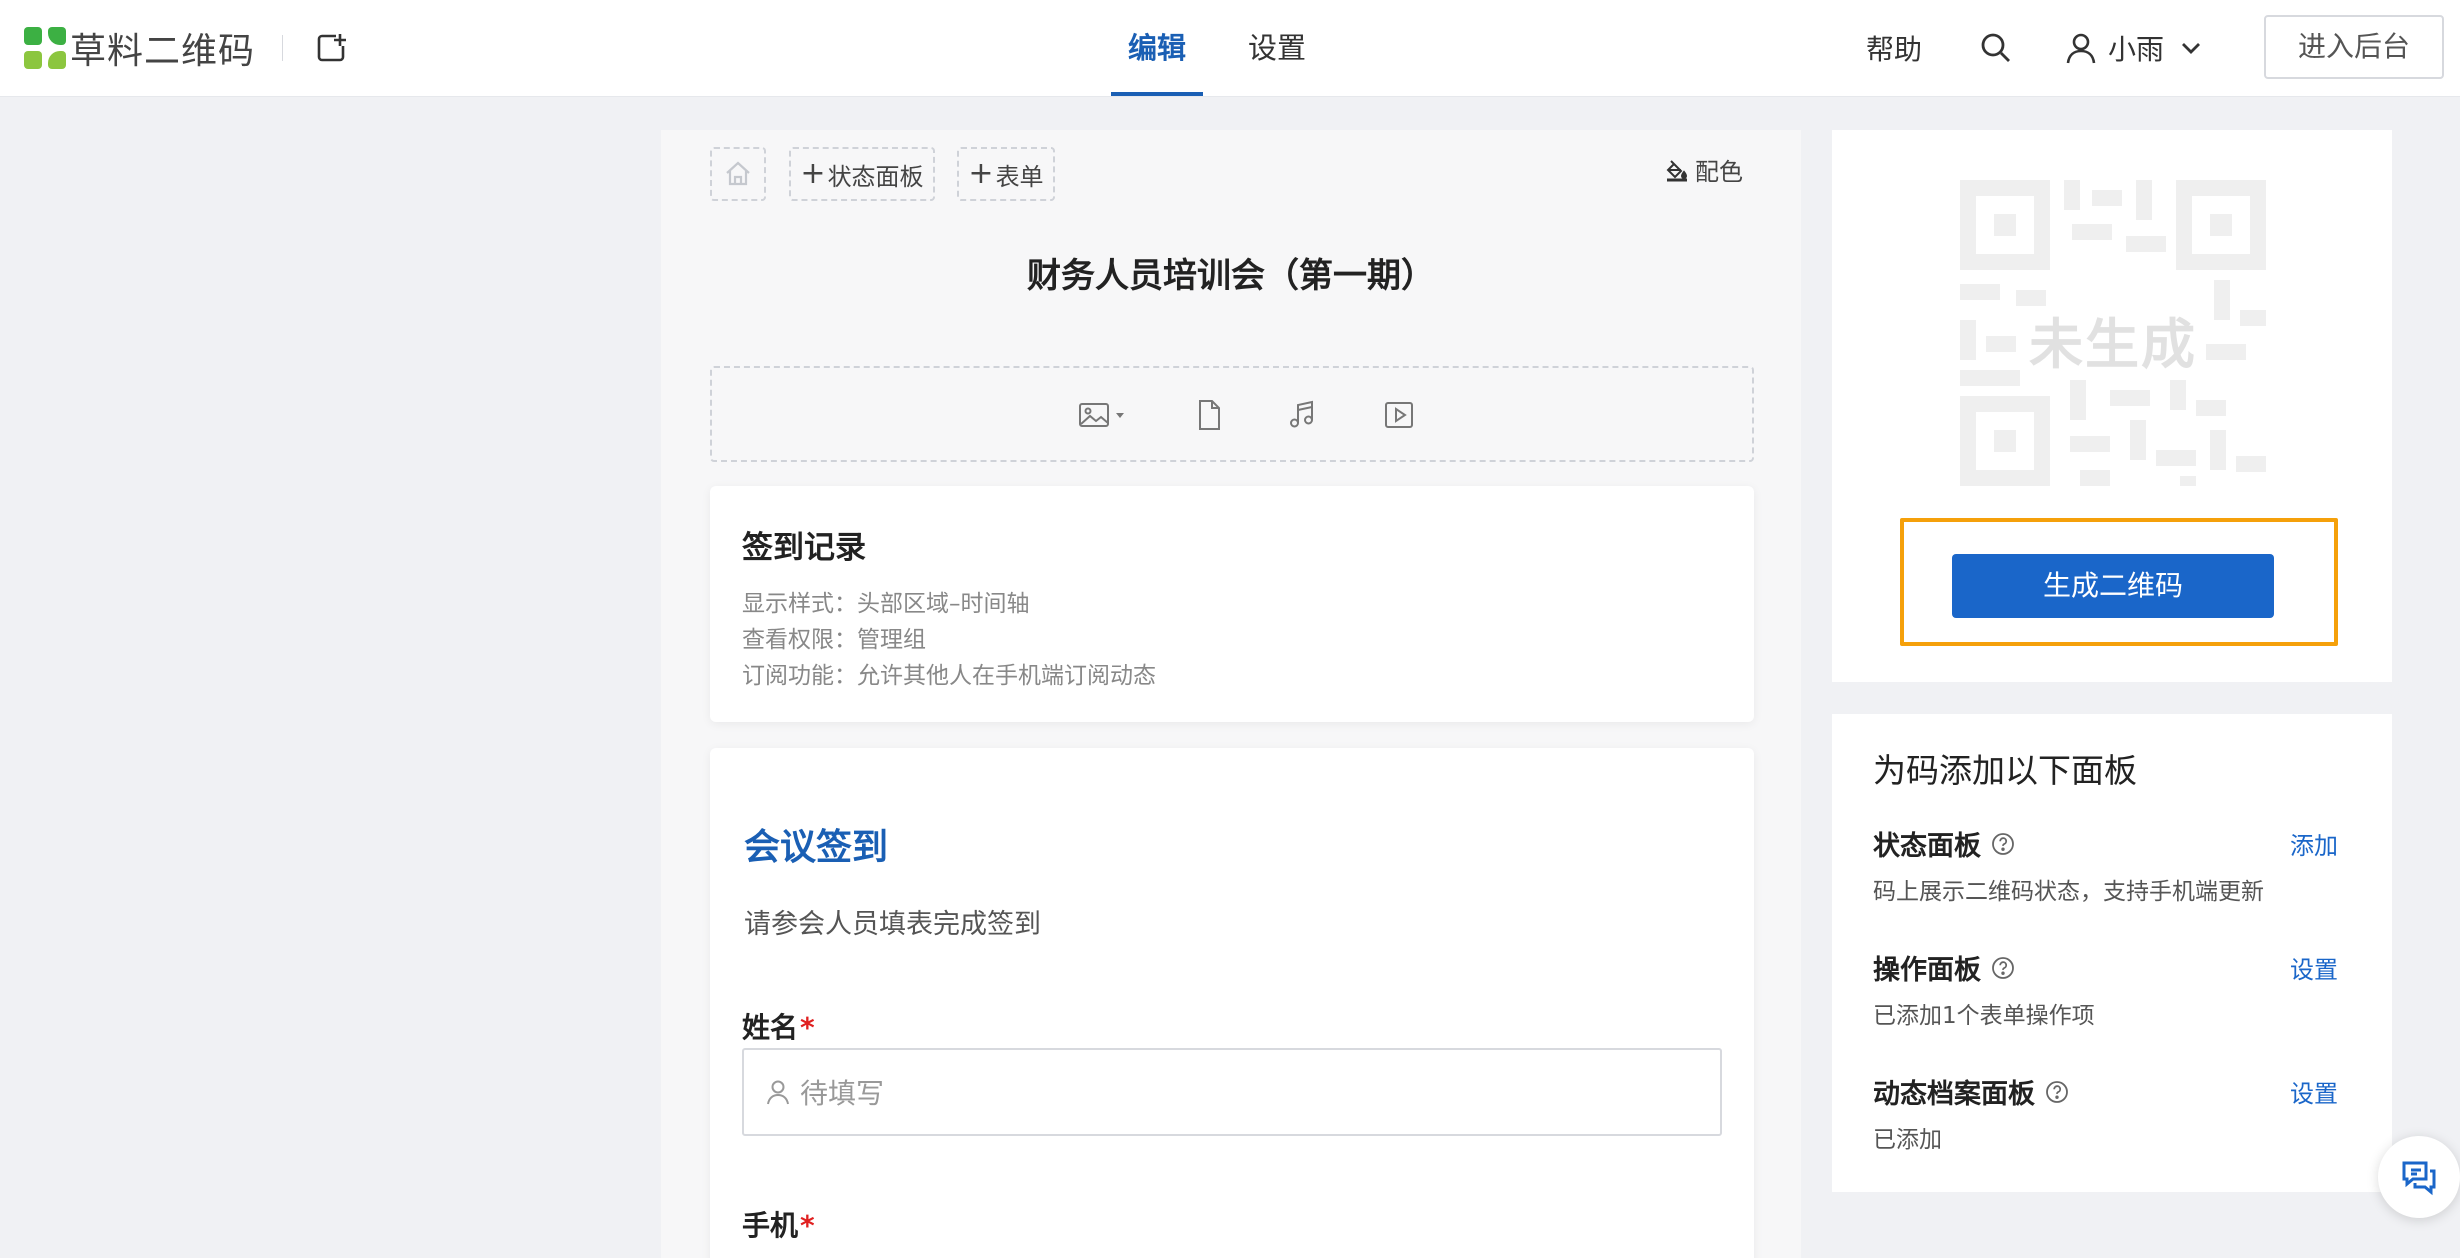  Describe the element at coordinates (2314, 843) in the screenshot. I see `status-panel-add-link: 添加` at that location.